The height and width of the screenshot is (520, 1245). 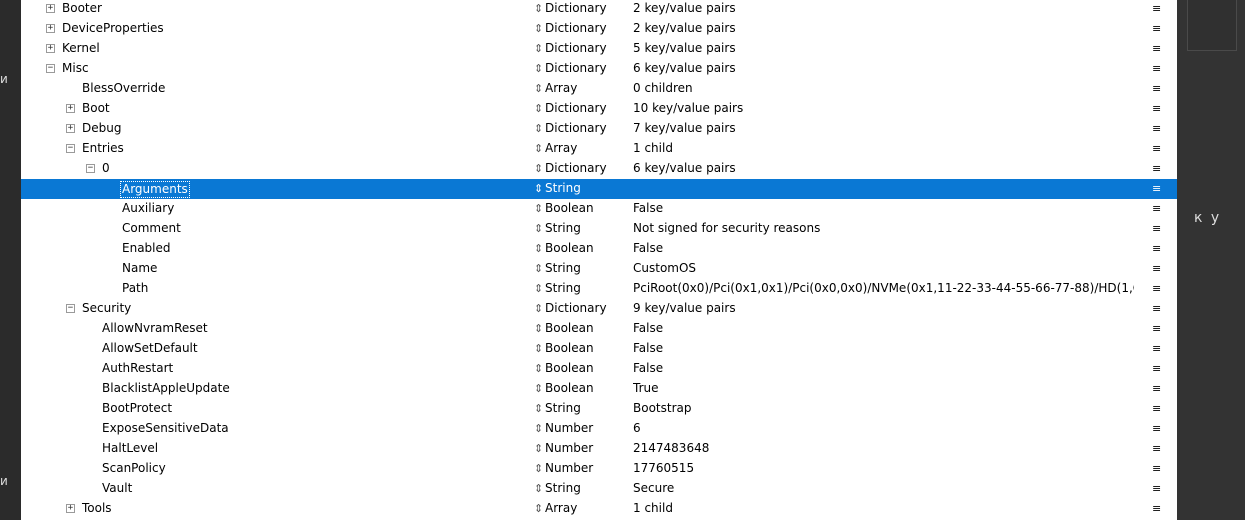 What do you see at coordinates (599, 189) in the screenshot?
I see `tree-row: Arguments ⇕ String ≡` at bounding box center [599, 189].